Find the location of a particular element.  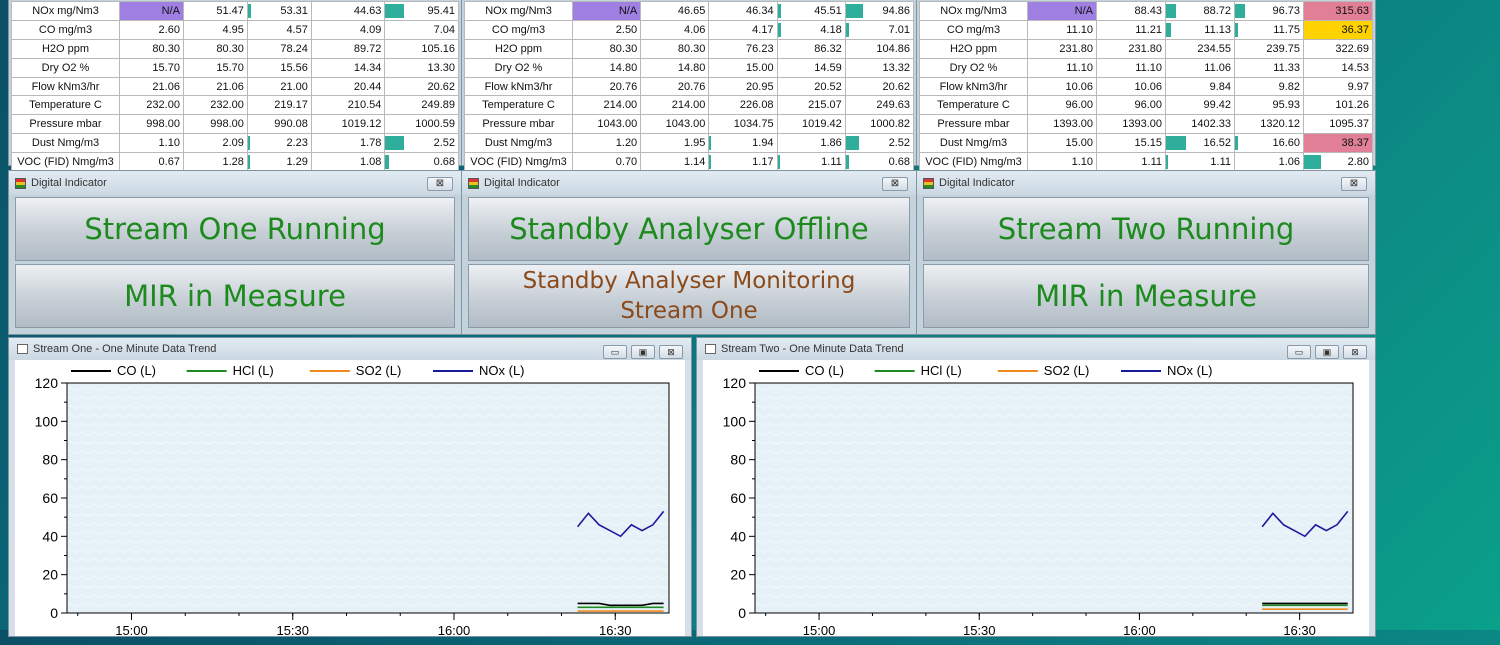

table-row: Dry O2 % 14.80 14.80 15.00 14.59 13.32 is located at coordinates (689, 67).